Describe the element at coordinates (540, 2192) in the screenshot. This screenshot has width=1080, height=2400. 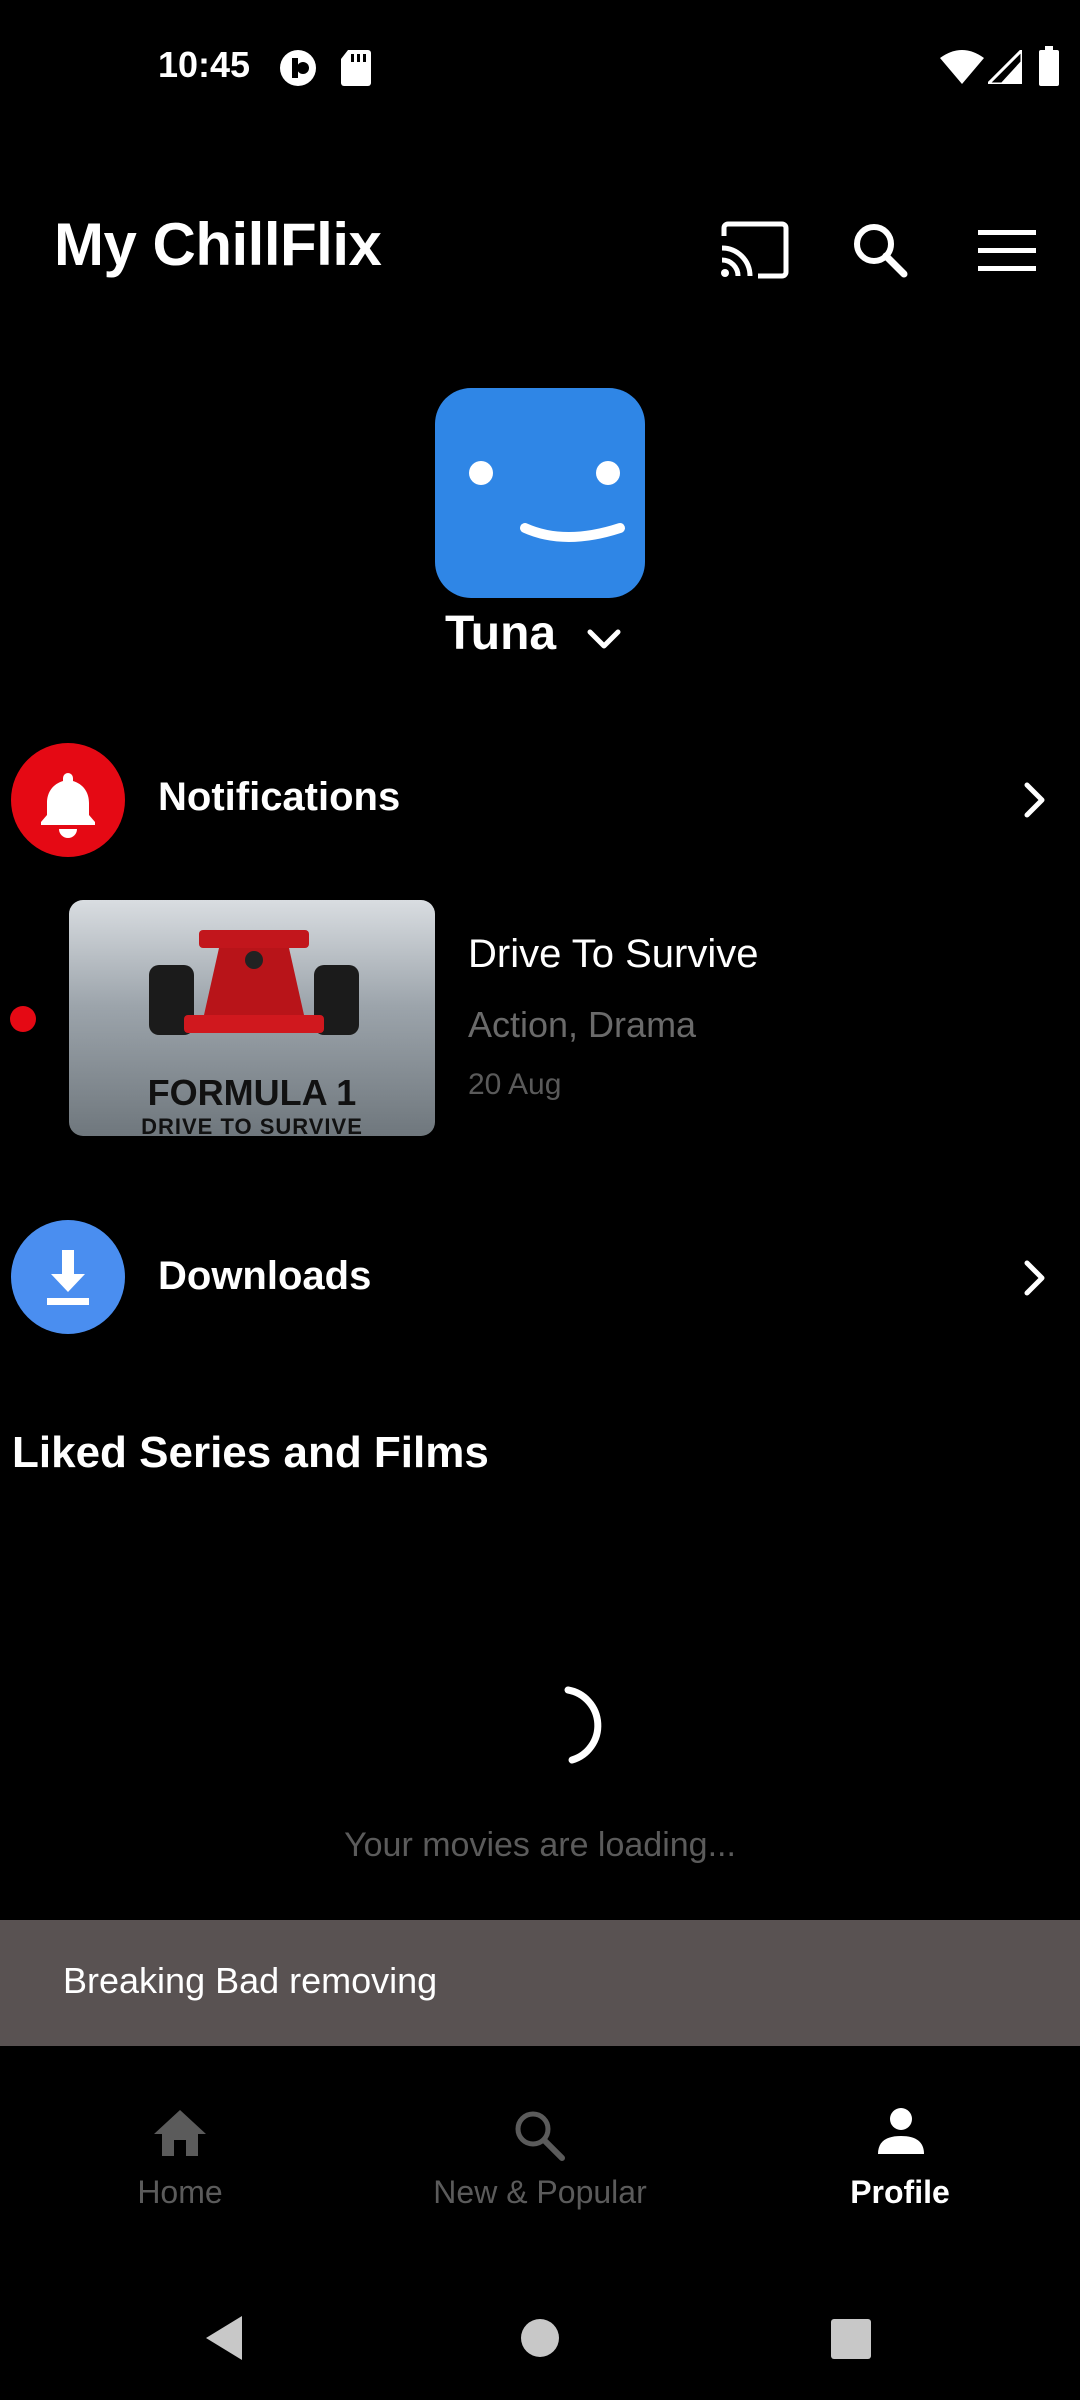
I see `nav-new-popular-label: New & Popular` at that location.